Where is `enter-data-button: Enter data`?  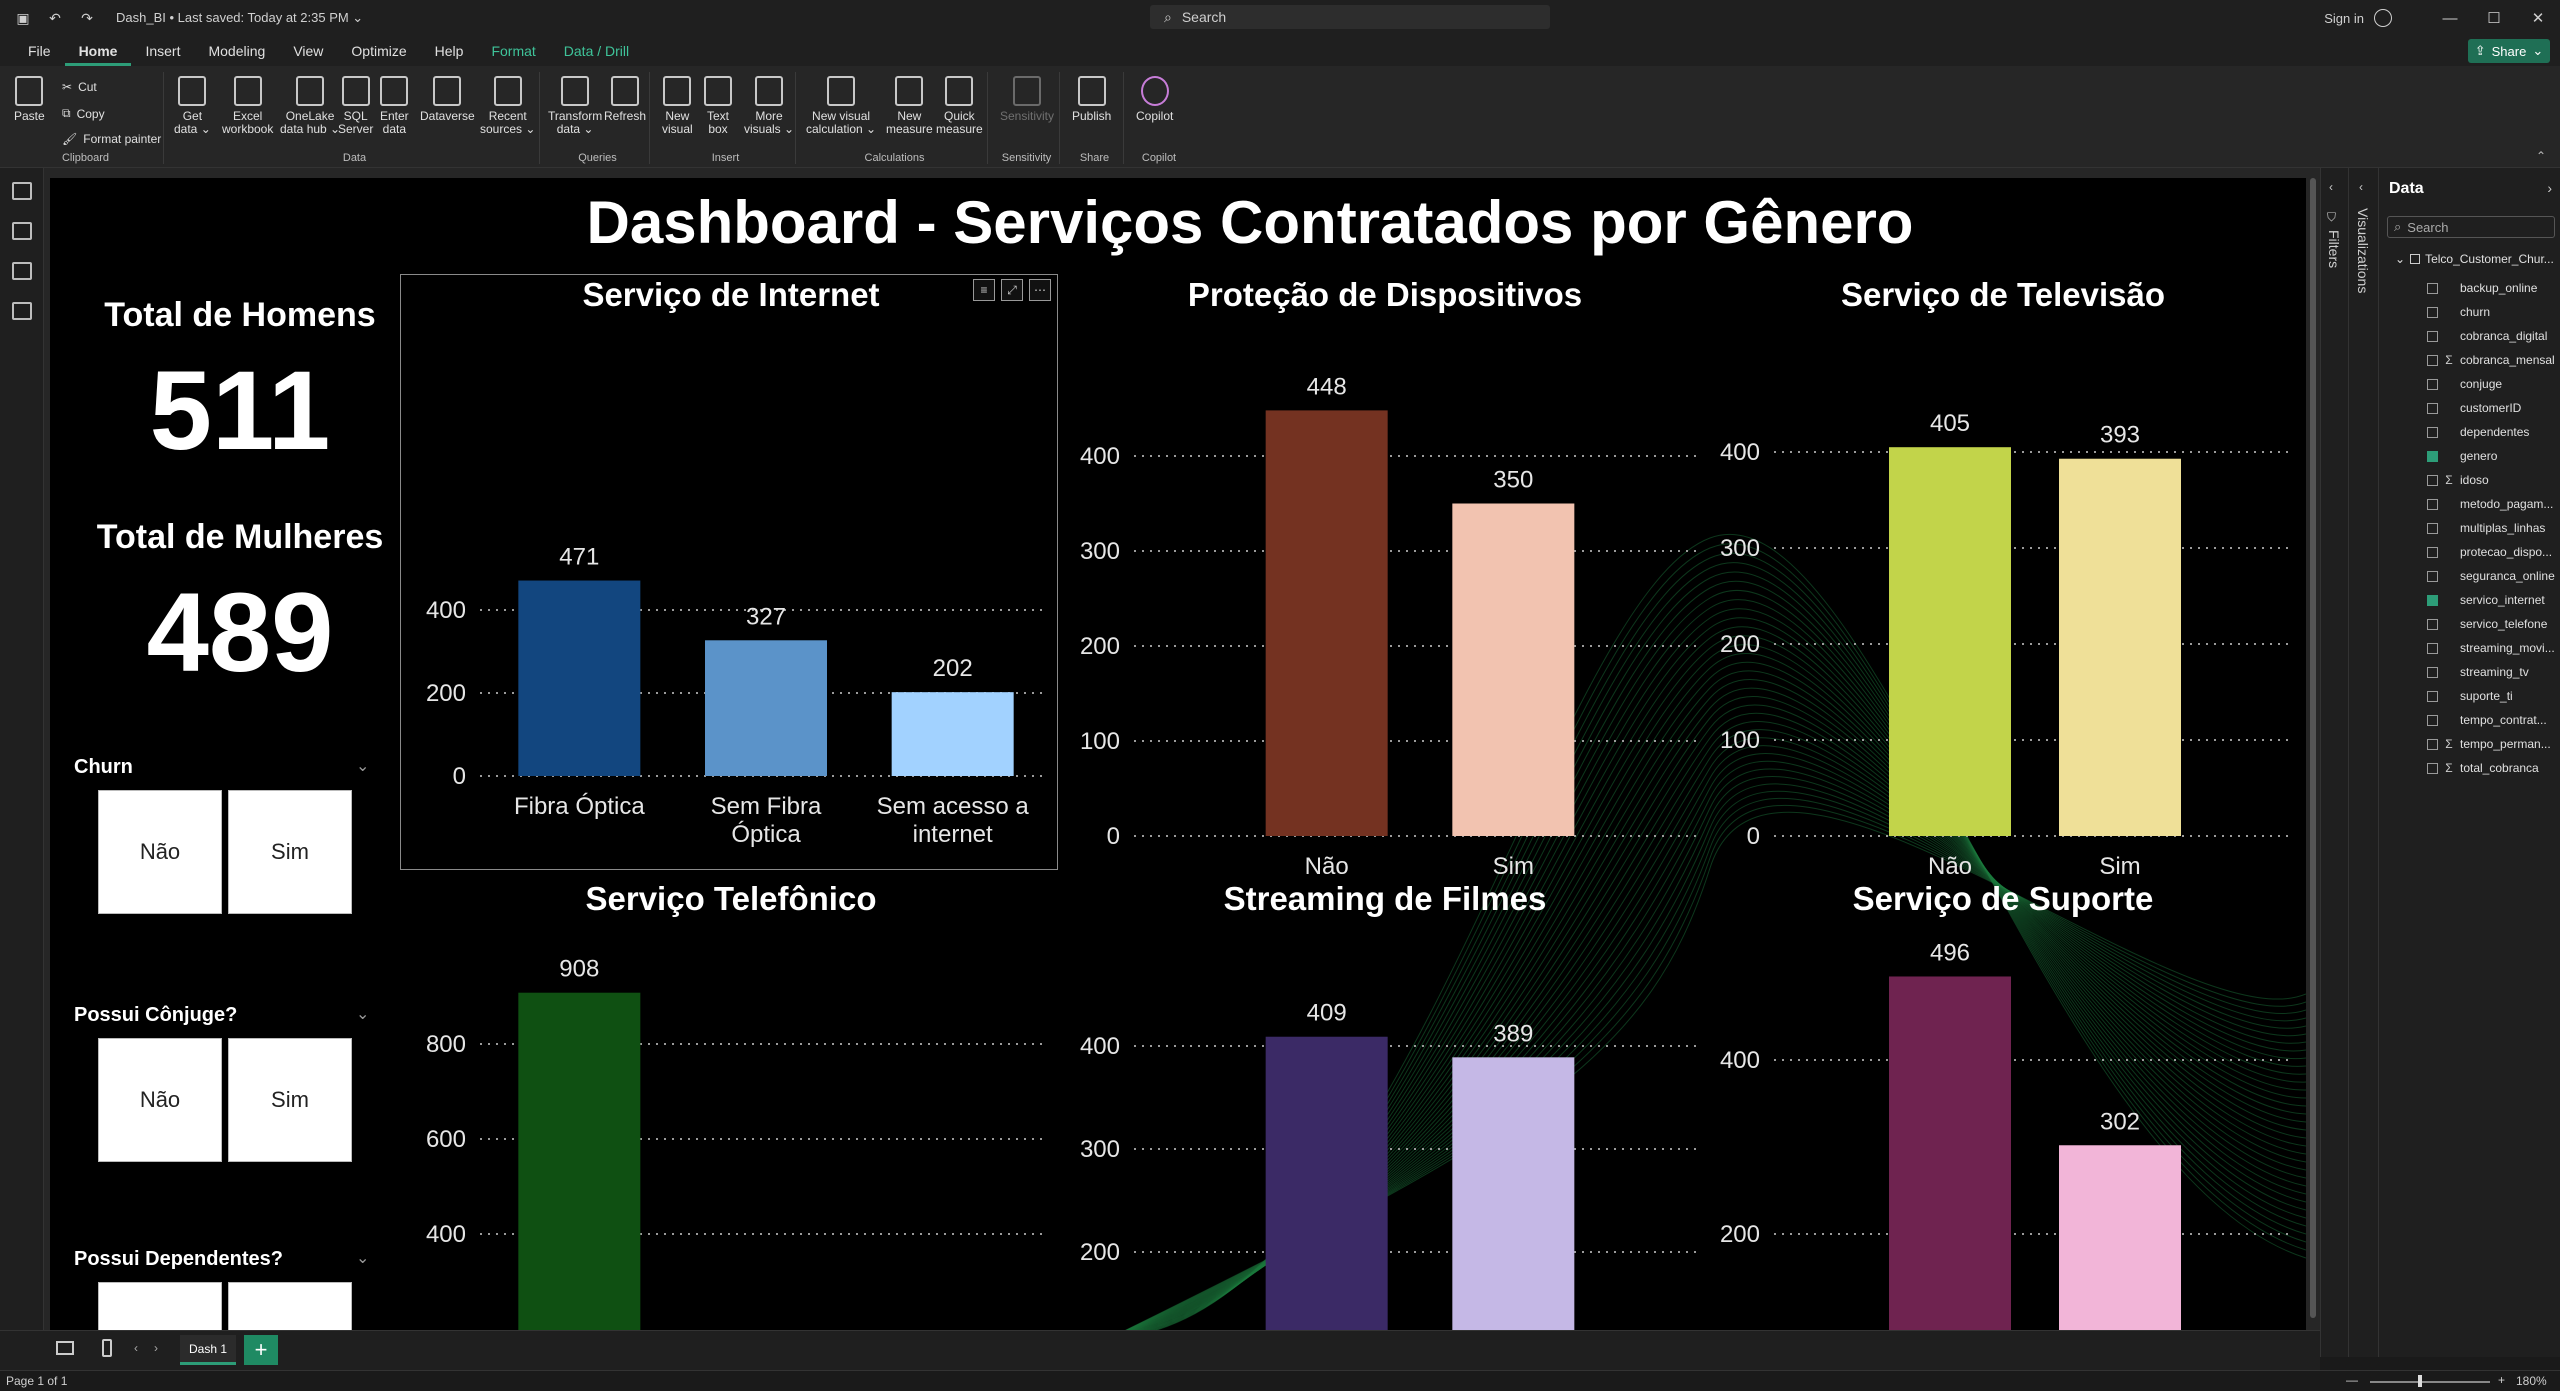 enter-data-button: Enter data is located at coordinates (394, 106).